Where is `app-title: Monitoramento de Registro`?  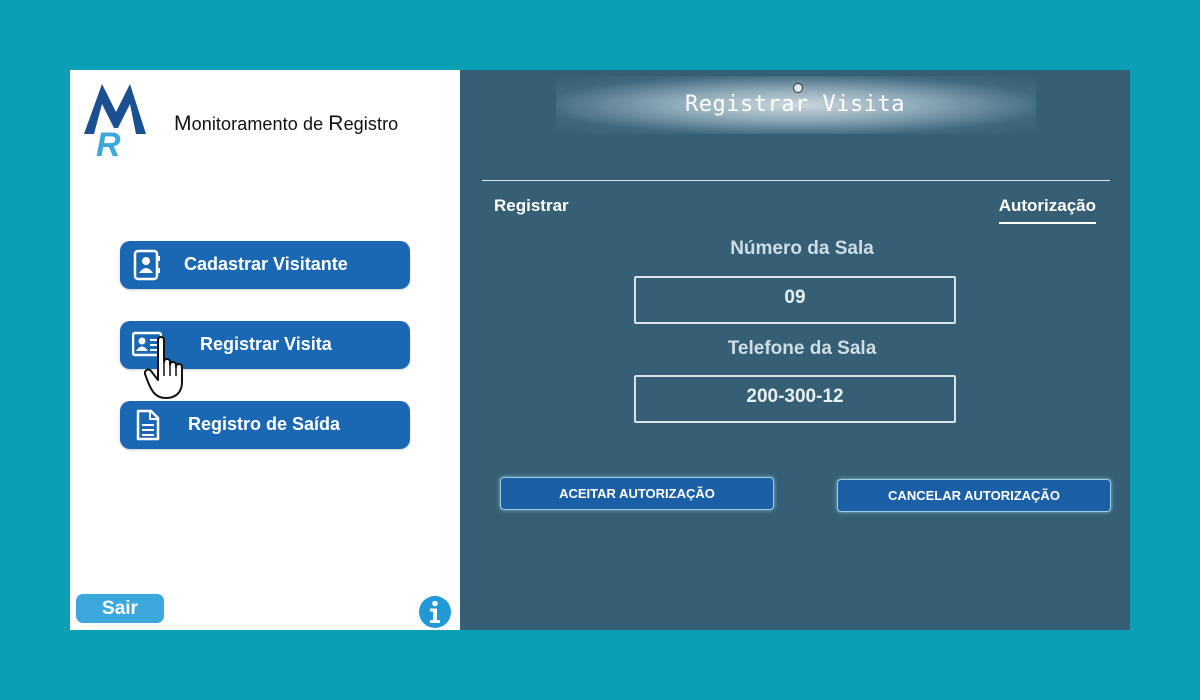 app-title: Monitoramento de Registro is located at coordinates (286, 124).